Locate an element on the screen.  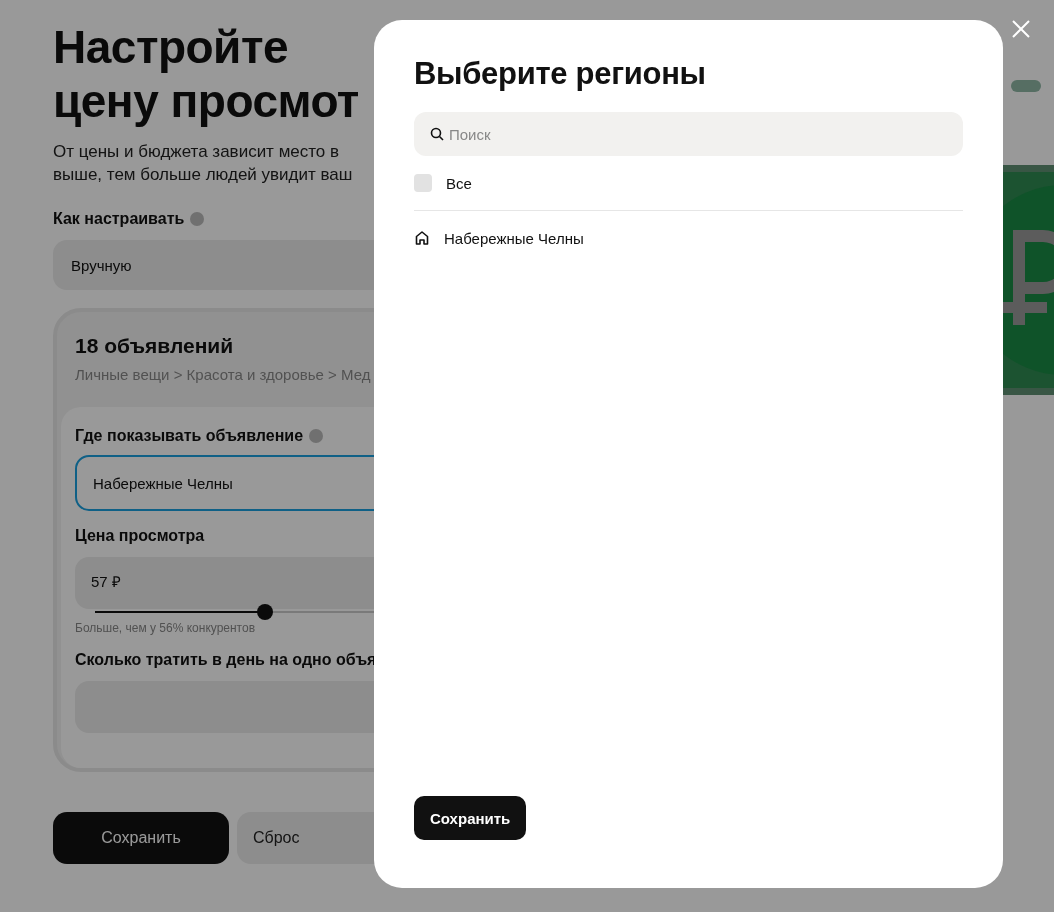
page-title: Настройте is located at coordinates (171, 47).